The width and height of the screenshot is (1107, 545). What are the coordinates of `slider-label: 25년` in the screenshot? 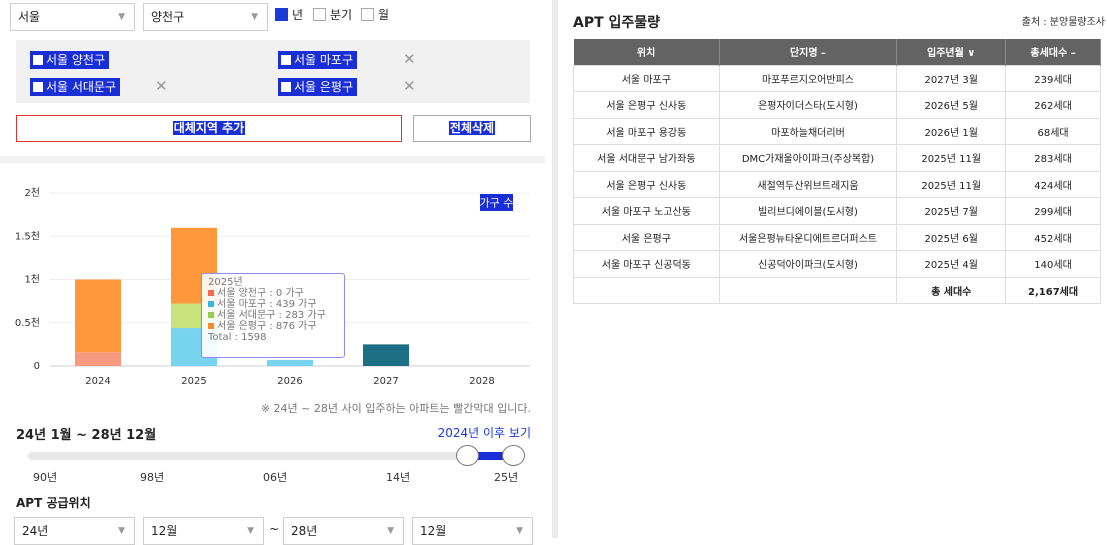 It's located at (506, 477).